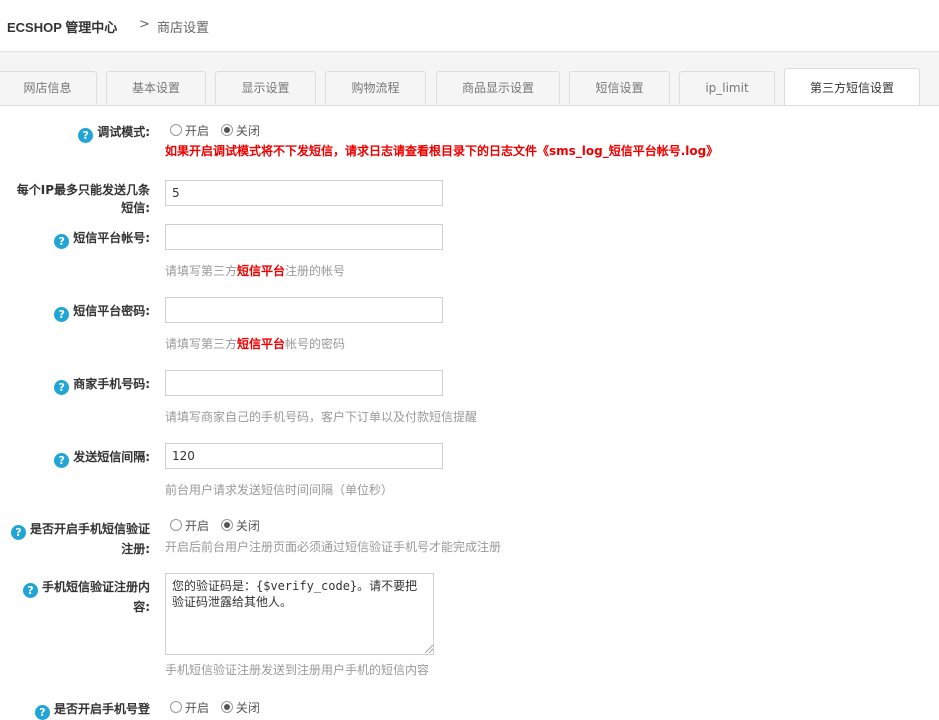  What do you see at coordinates (321, 417) in the screenshot?
I see `merchant-phone-hint: 请填写商家自己的手机号码，客户下订单以及付款短信提醒` at bounding box center [321, 417].